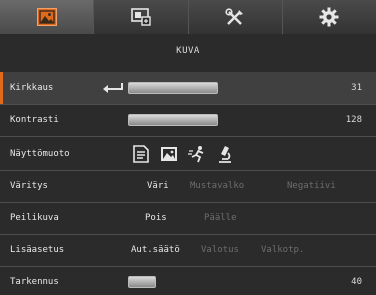 The image size is (376, 295). I want to click on sharpness-label: Tarkennus, so click(34, 282).